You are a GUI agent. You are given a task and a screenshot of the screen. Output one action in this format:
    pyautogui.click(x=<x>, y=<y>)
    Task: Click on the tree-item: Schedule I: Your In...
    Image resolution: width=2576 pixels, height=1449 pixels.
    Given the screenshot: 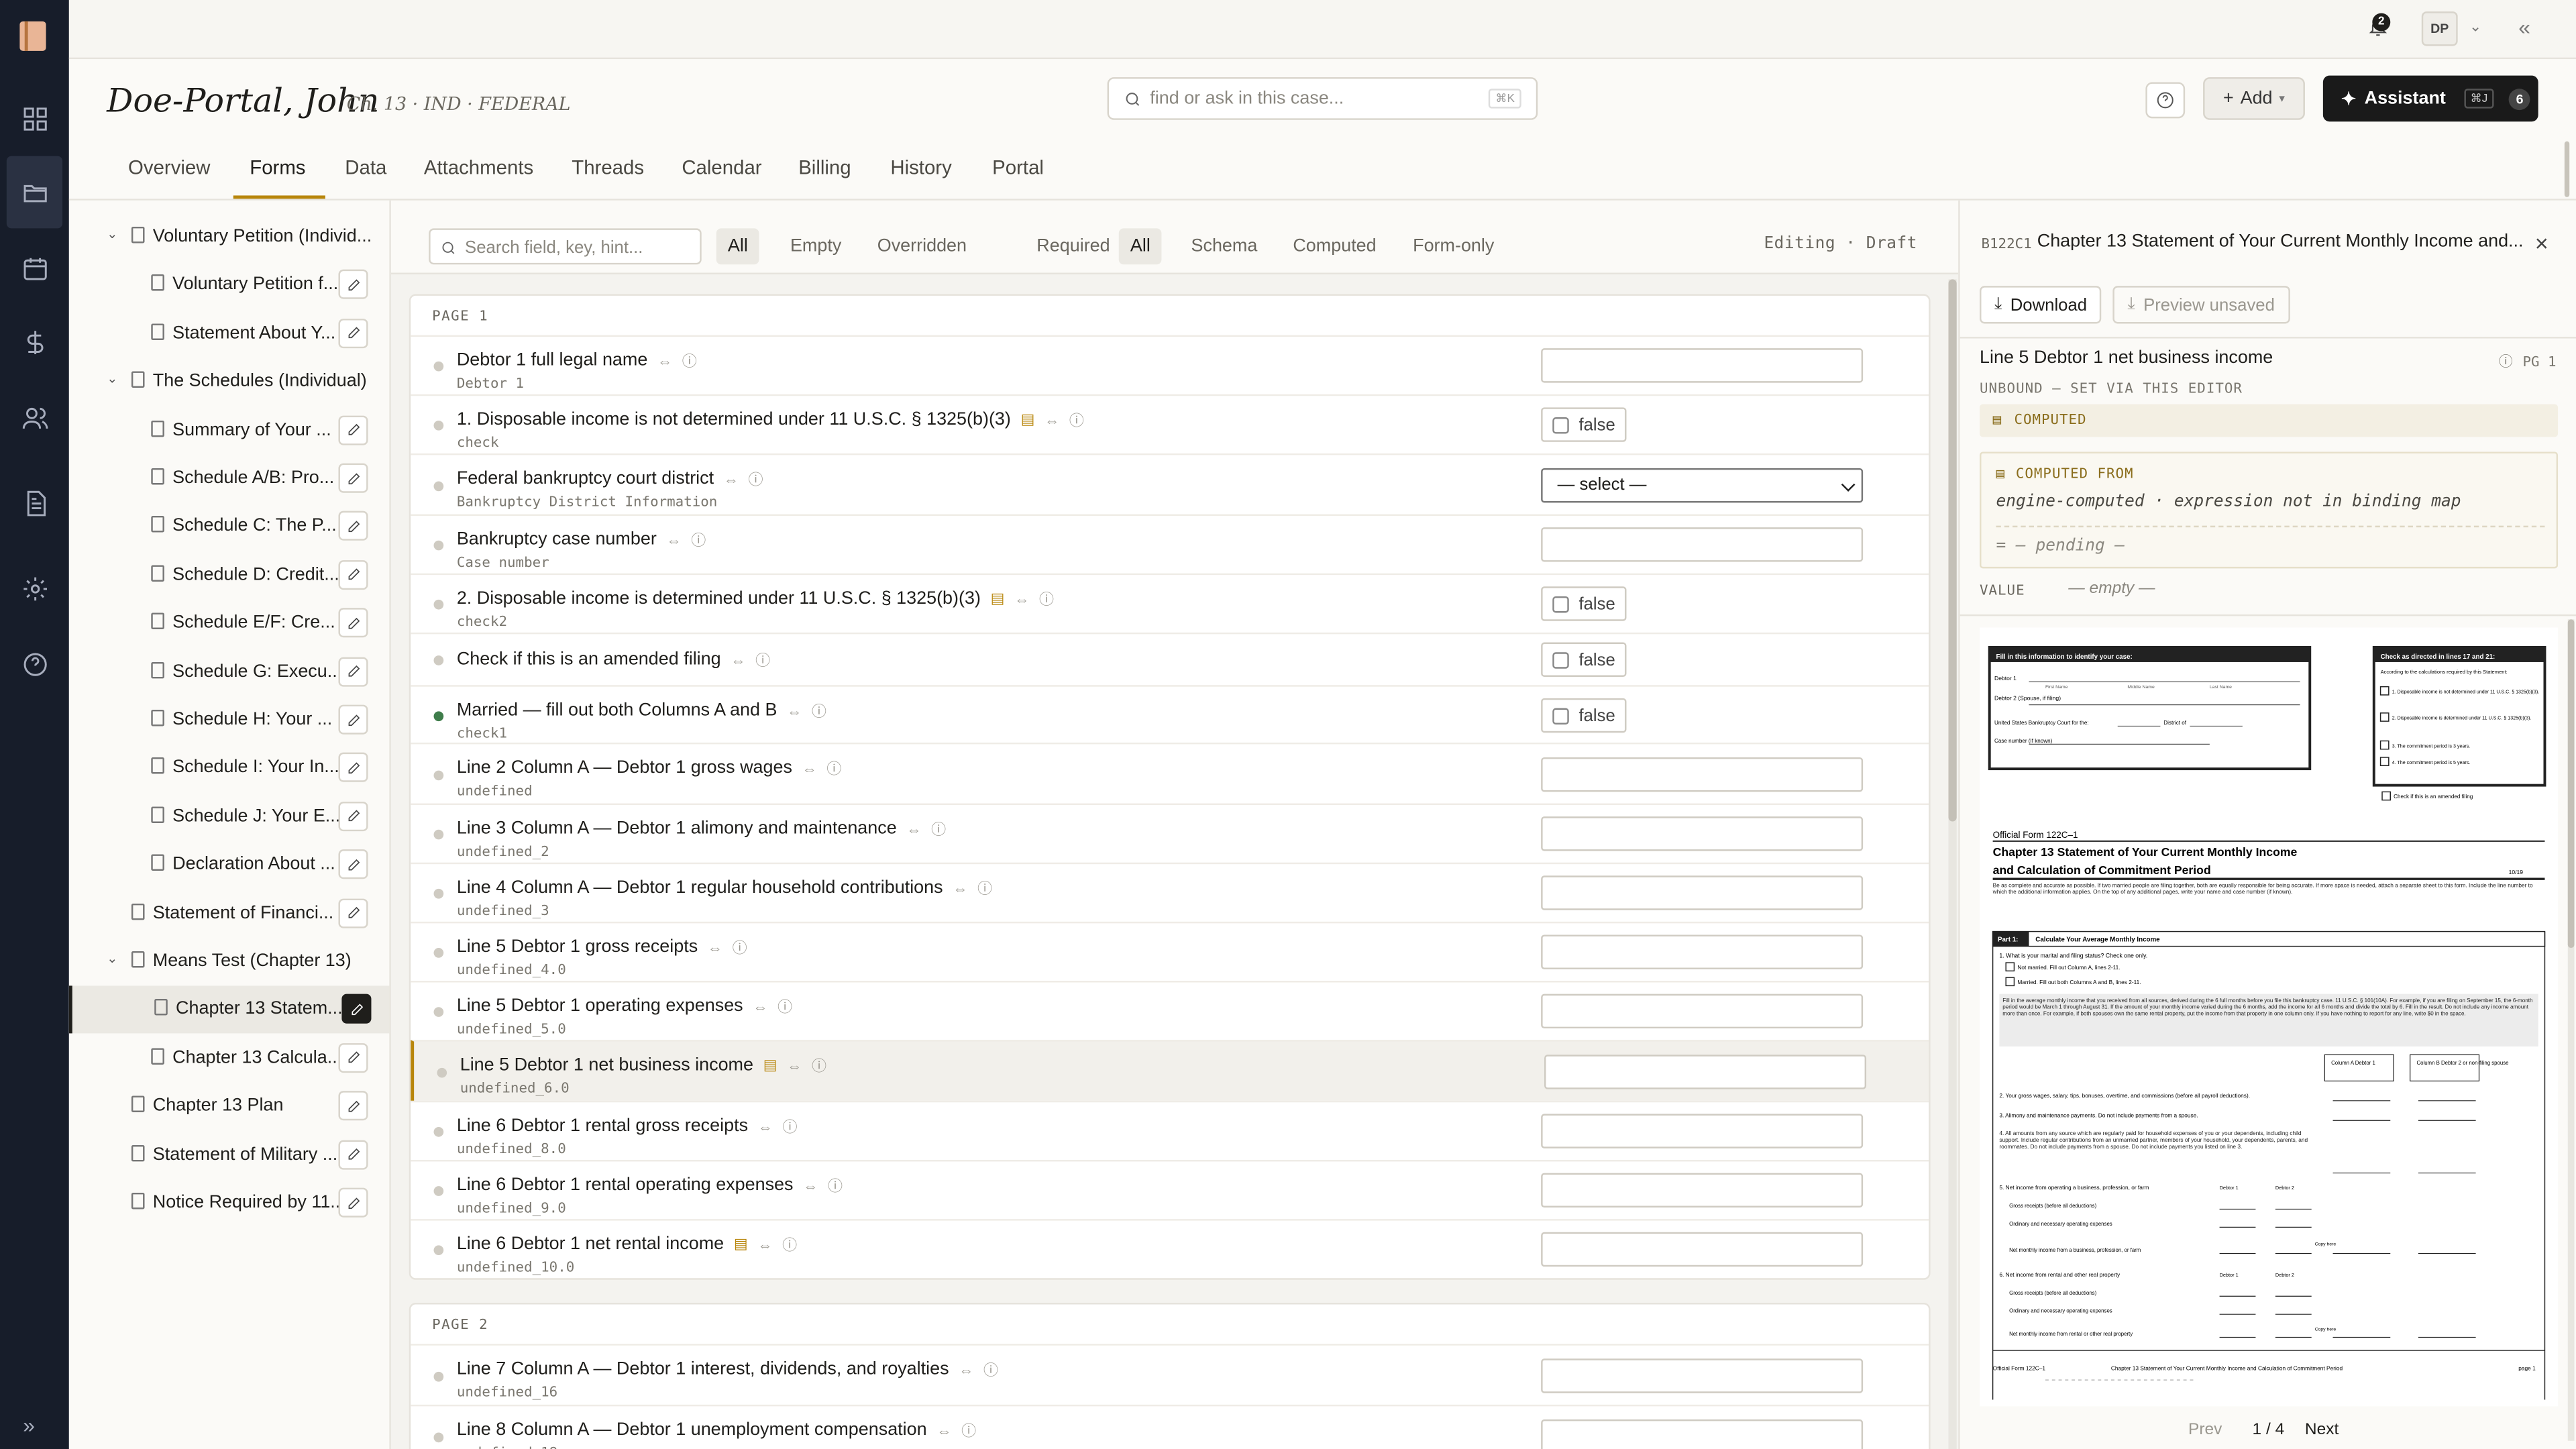 What is the action you would take?
    pyautogui.click(x=229, y=768)
    